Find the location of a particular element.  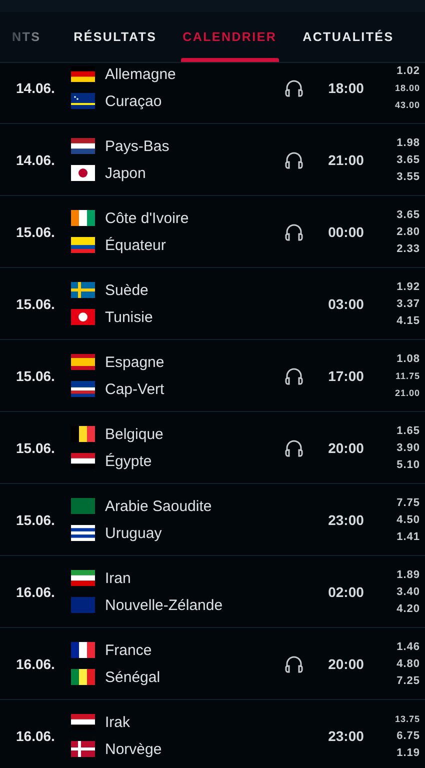

odds-value: 1.92 is located at coordinates (408, 287).